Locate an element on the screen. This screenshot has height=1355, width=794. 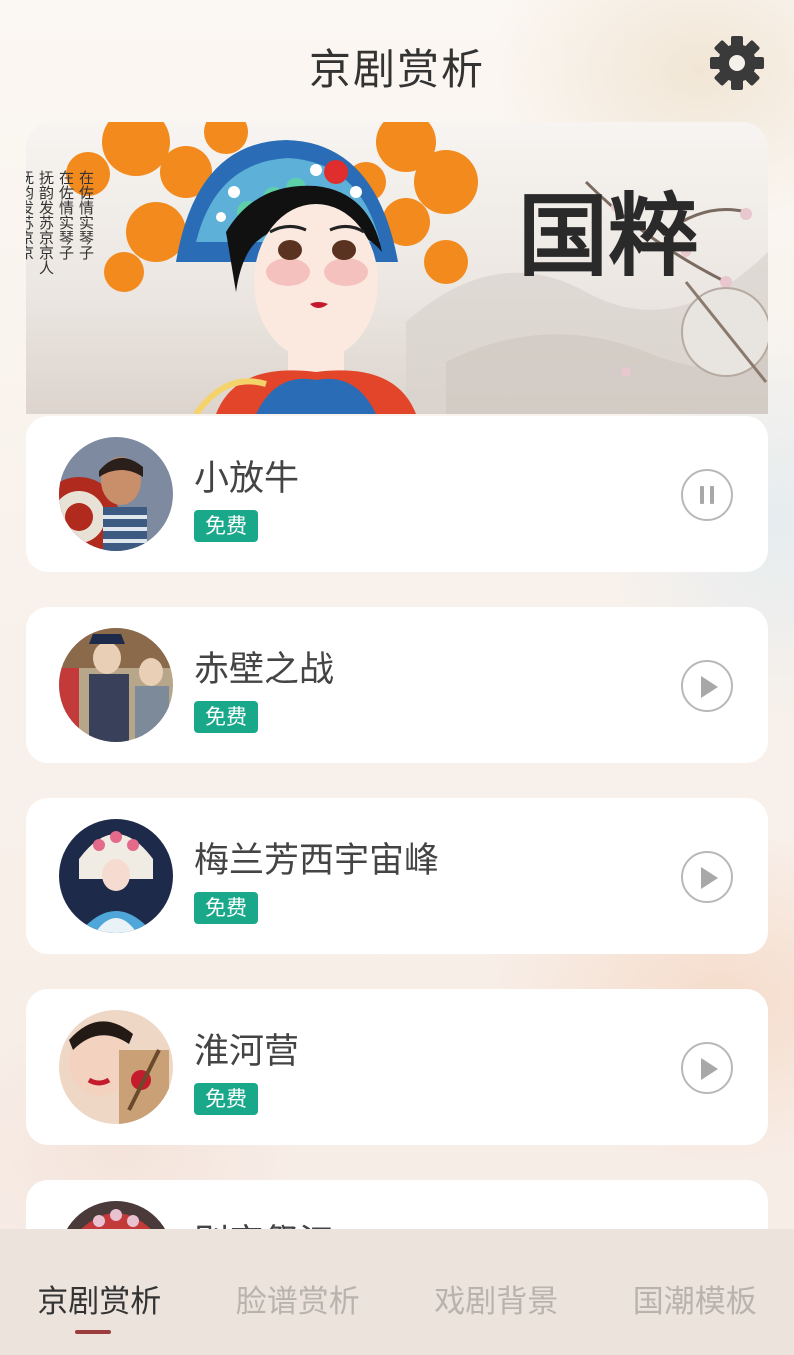
tab-facial-masks: 脸谱赏析 is located at coordinates (298, 1292).